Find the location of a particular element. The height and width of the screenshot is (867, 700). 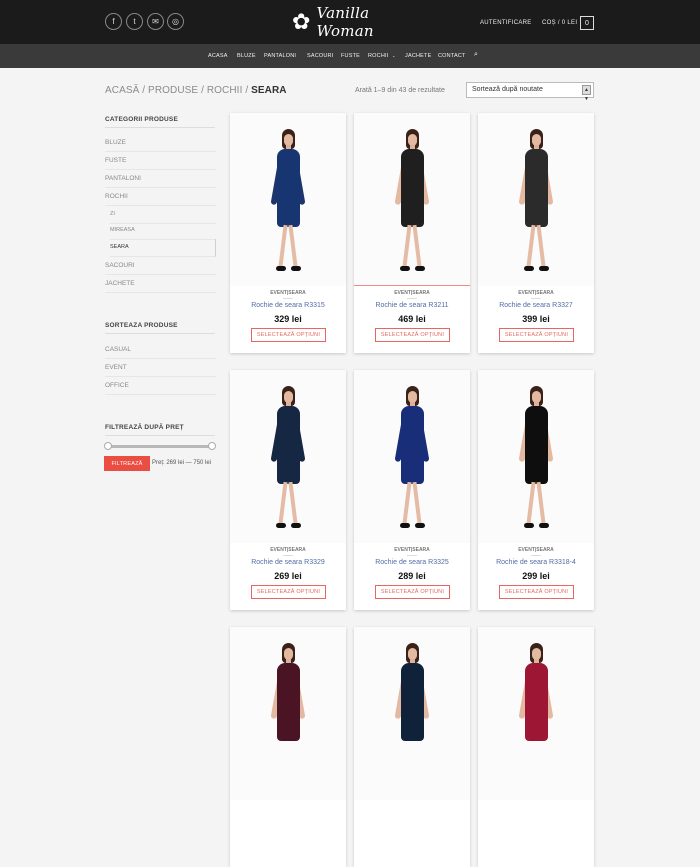

product-name: Rochie de seara R3211 is located at coordinates (412, 305).